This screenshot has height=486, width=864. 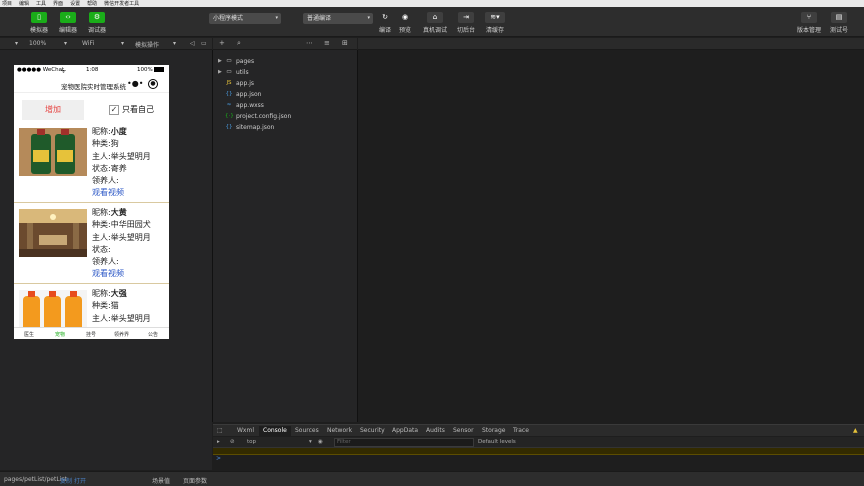 What do you see at coordinates (404, 442) in the screenshot?
I see `console-filter-input: Filter` at bounding box center [404, 442].